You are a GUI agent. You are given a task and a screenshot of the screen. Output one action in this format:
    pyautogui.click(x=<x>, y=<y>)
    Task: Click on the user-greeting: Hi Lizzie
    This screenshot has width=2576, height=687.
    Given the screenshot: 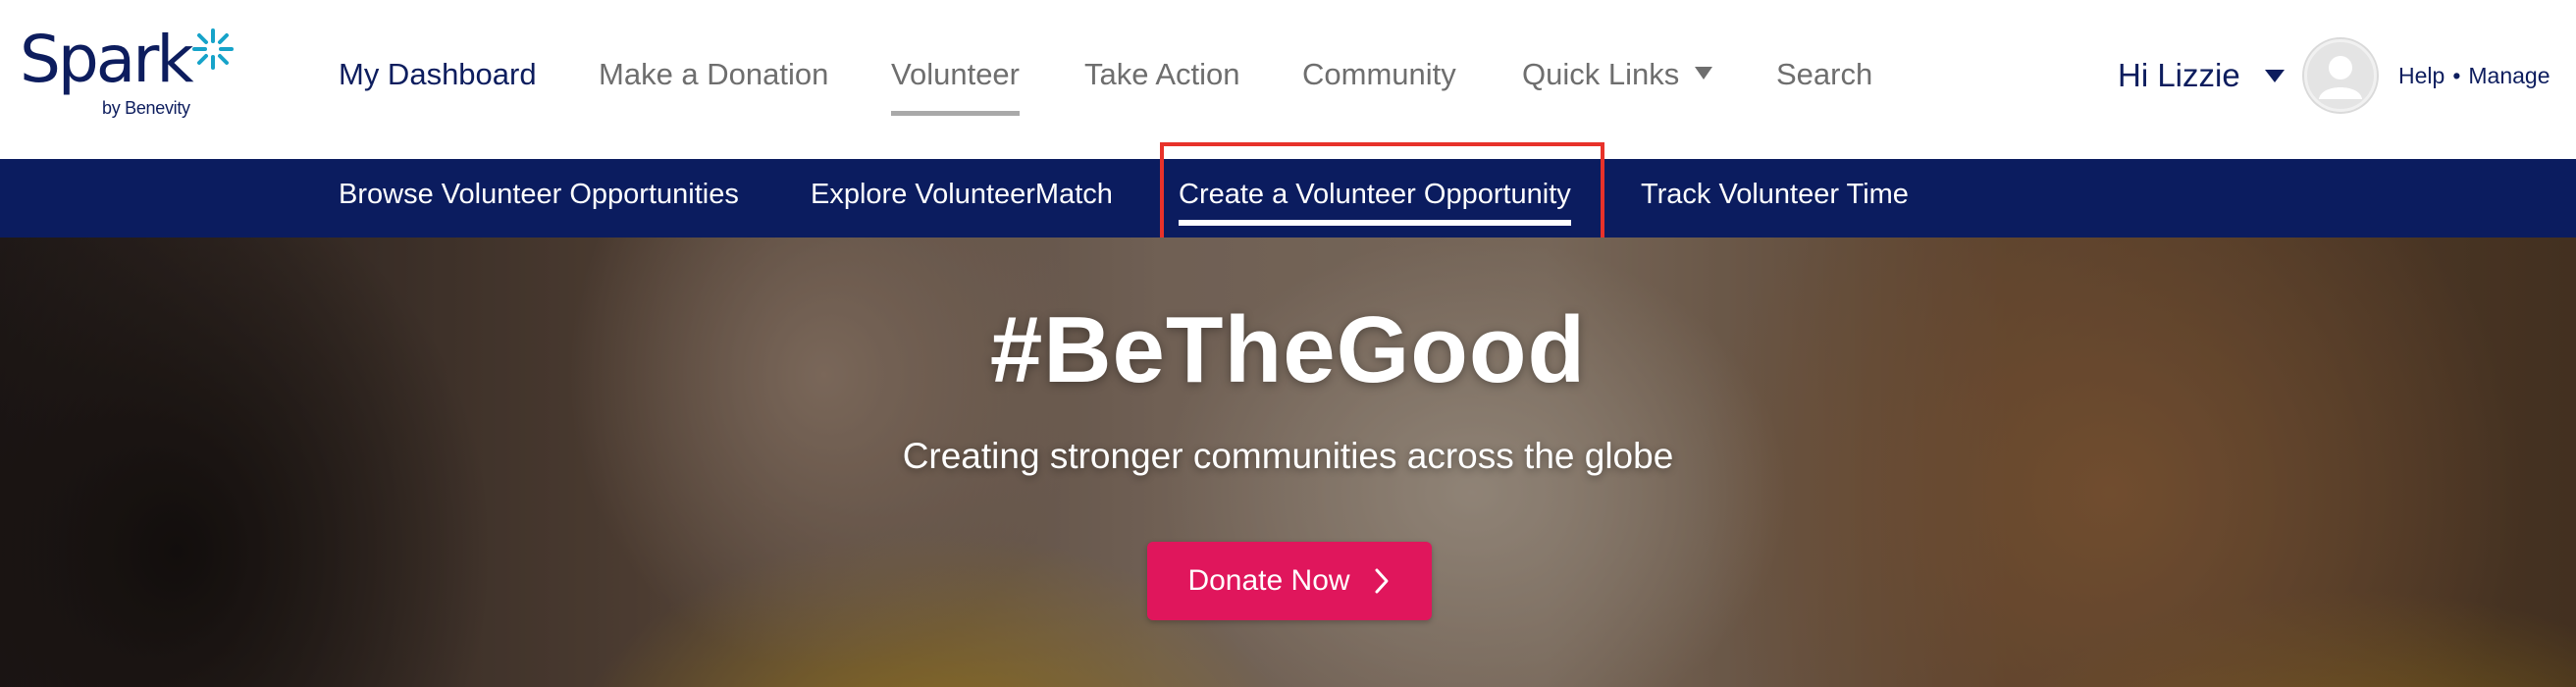 What is the action you would take?
    pyautogui.click(x=2179, y=75)
    